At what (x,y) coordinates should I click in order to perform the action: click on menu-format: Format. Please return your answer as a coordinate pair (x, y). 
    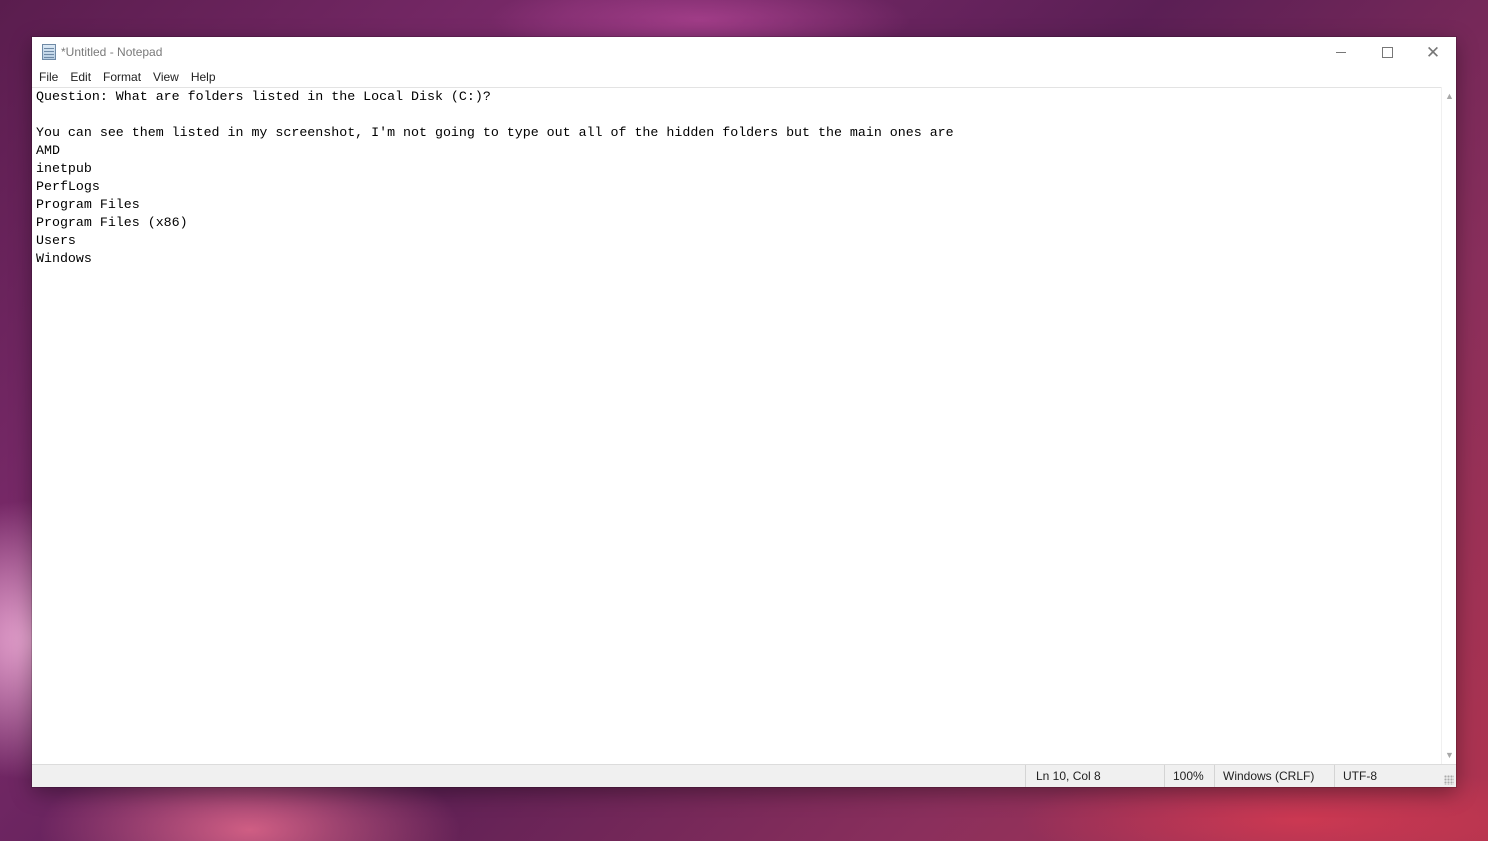
    Looking at the image, I should click on (122, 77).